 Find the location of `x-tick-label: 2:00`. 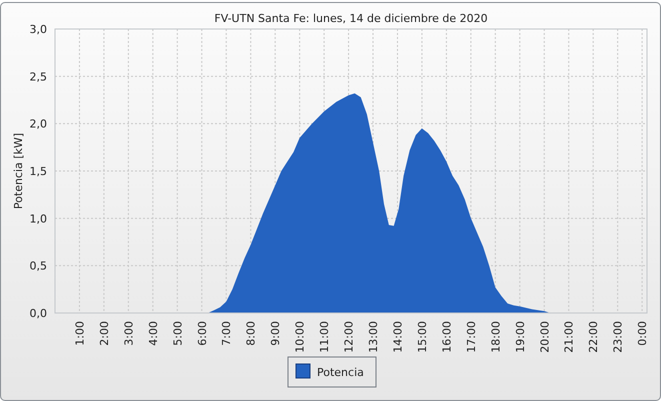

x-tick-label: 2:00 is located at coordinates (104, 333).